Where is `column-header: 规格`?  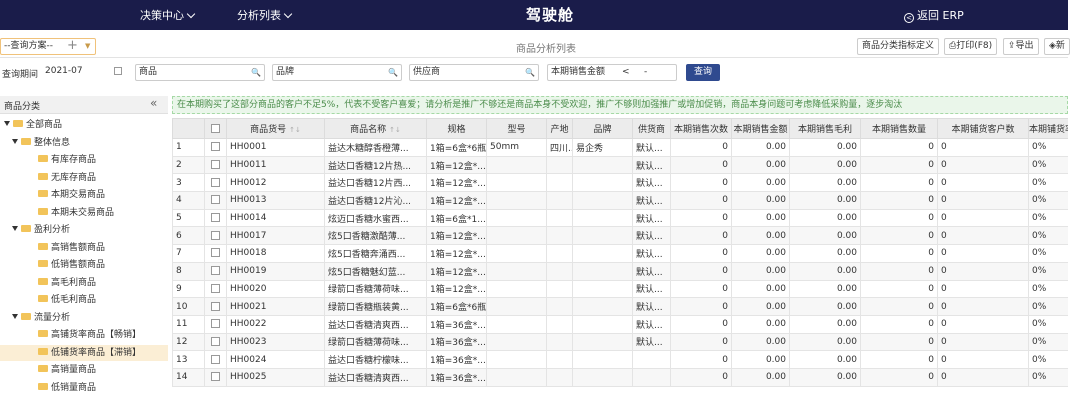
column-header: 规格 is located at coordinates (456, 128).